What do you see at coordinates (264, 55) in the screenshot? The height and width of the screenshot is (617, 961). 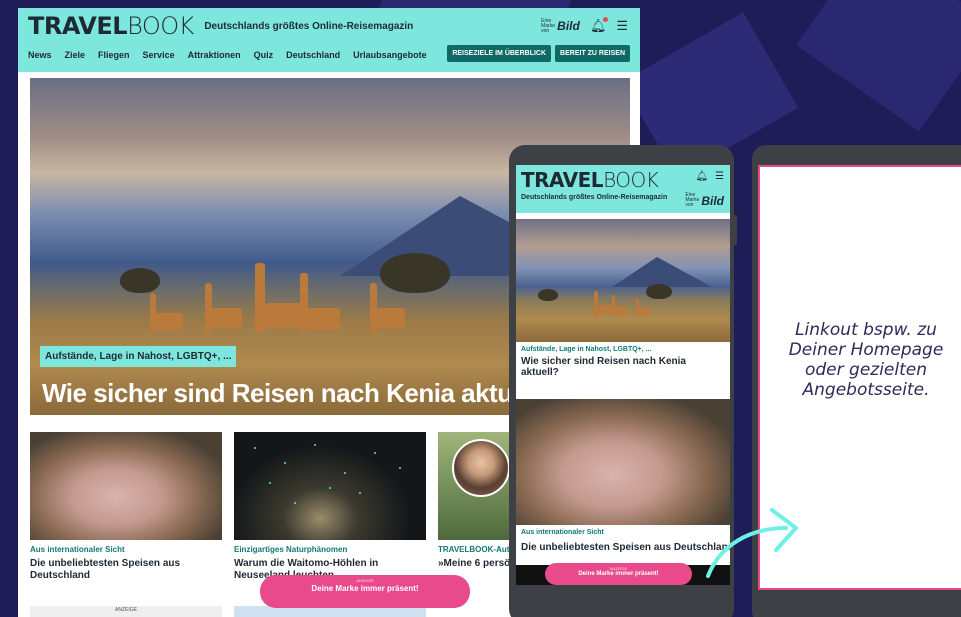 I see `nav-item-quiz: Quiz` at bounding box center [264, 55].